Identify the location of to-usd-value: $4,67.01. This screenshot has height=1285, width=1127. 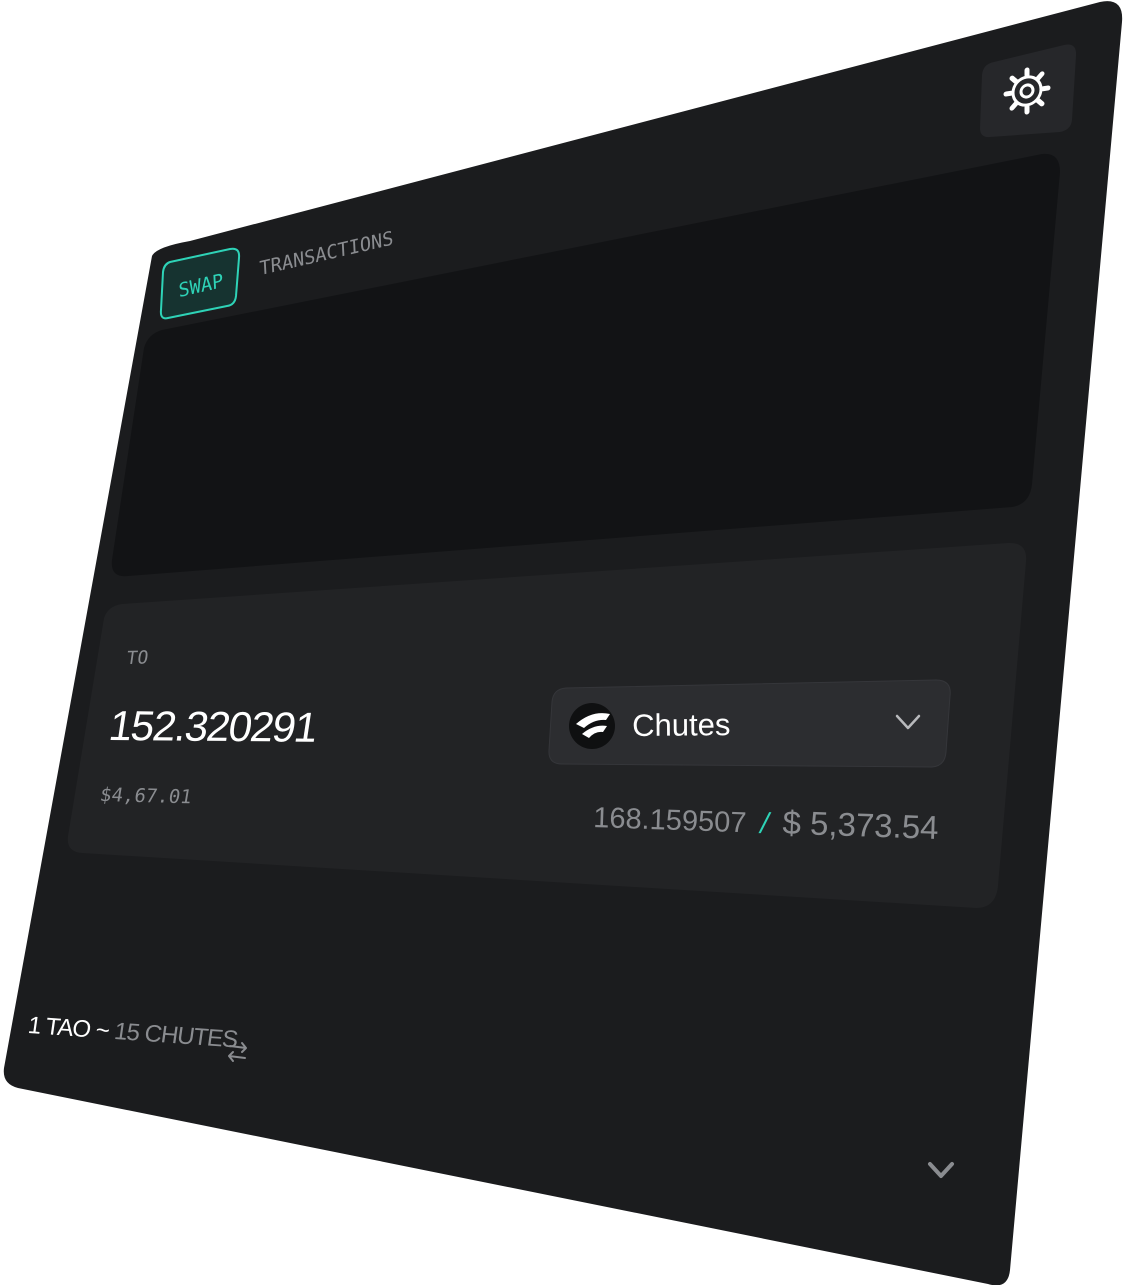
(145, 796).